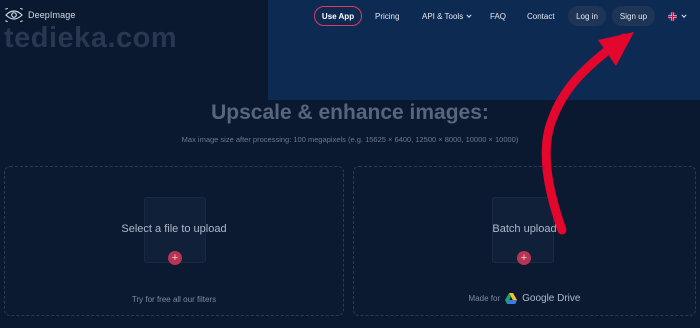 The width and height of the screenshot is (700, 328). What do you see at coordinates (14, 15) in the screenshot?
I see `eye-logo-icon` at bounding box center [14, 15].